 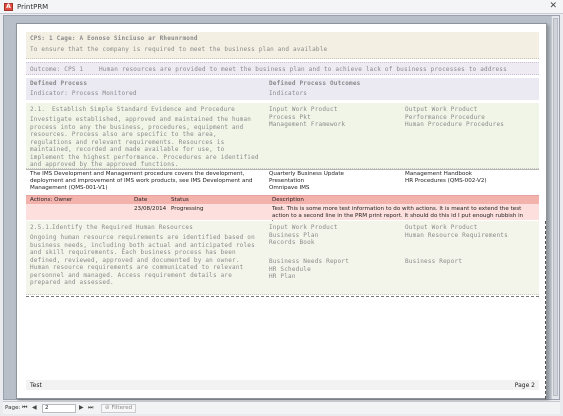 What do you see at coordinates (38, 109) in the screenshot?
I see `section-number: 2.1.` at bounding box center [38, 109].